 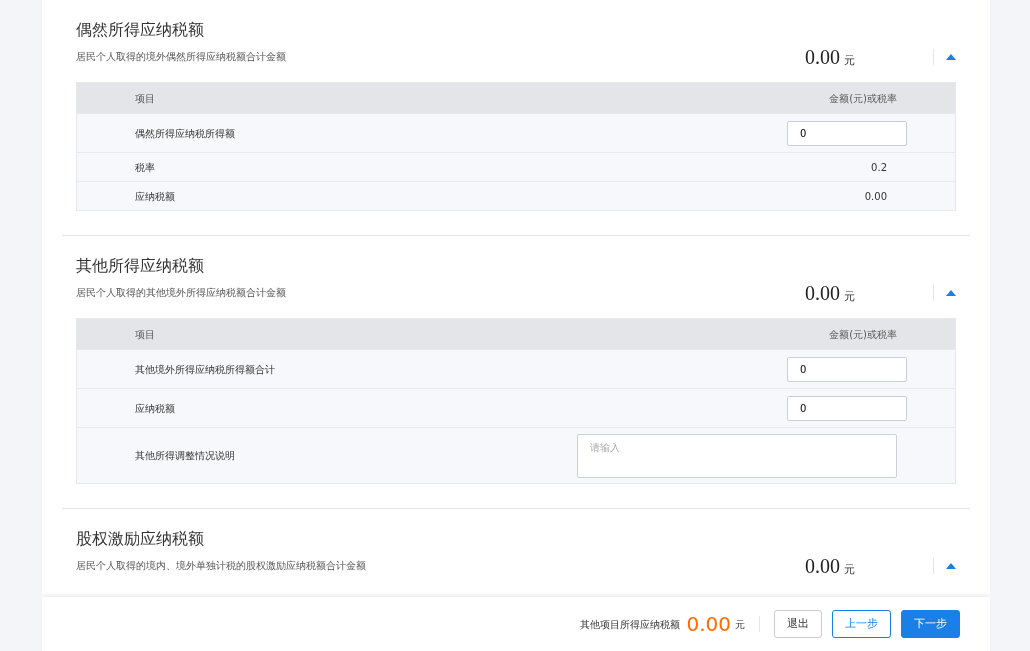 I want to click on row-value: 0.2, so click(x=879, y=167).